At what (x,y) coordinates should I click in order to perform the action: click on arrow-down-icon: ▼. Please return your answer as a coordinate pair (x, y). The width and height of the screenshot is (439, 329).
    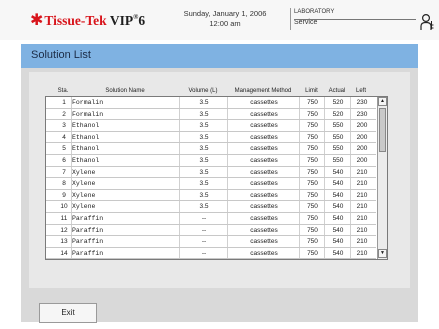
    Looking at the image, I should click on (382, 253).